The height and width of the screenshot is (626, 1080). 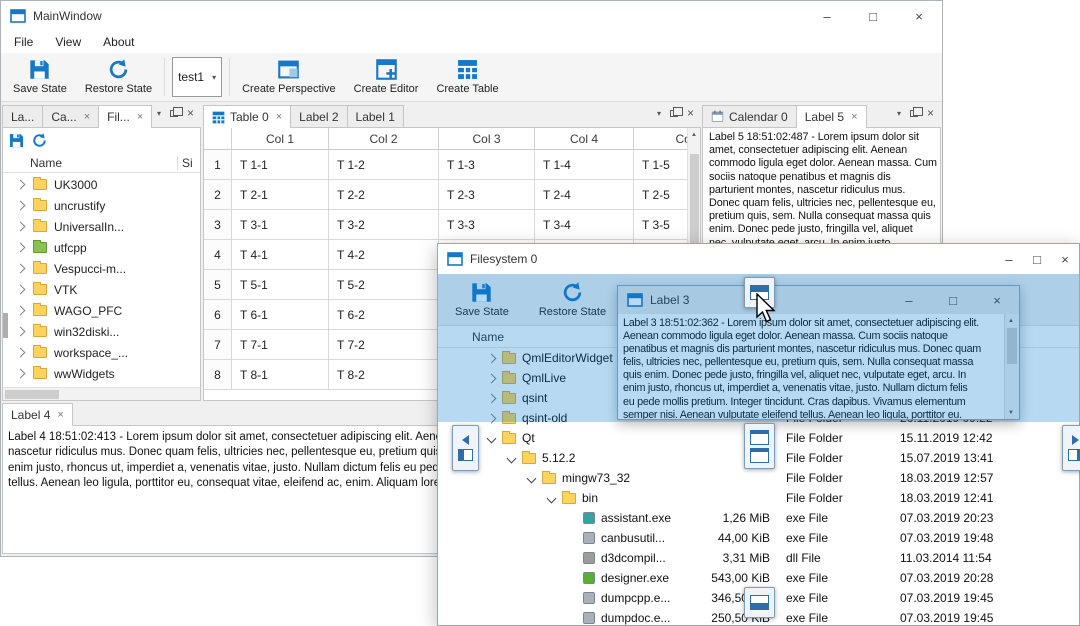 I want to click on table-cell: T 6-1, so click(x=280, y=315).